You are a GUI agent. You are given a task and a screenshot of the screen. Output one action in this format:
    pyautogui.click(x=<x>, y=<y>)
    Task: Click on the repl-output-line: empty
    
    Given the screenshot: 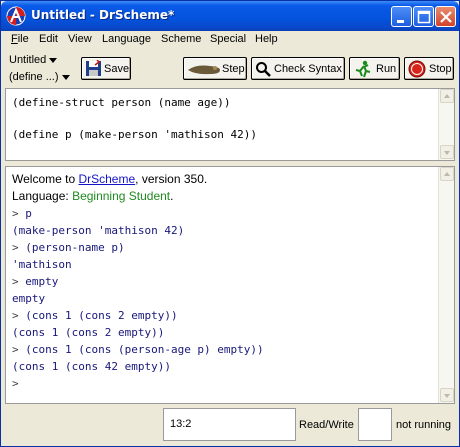 What is the action you would take?
    pyautogui.click(x=28, y=298)
    